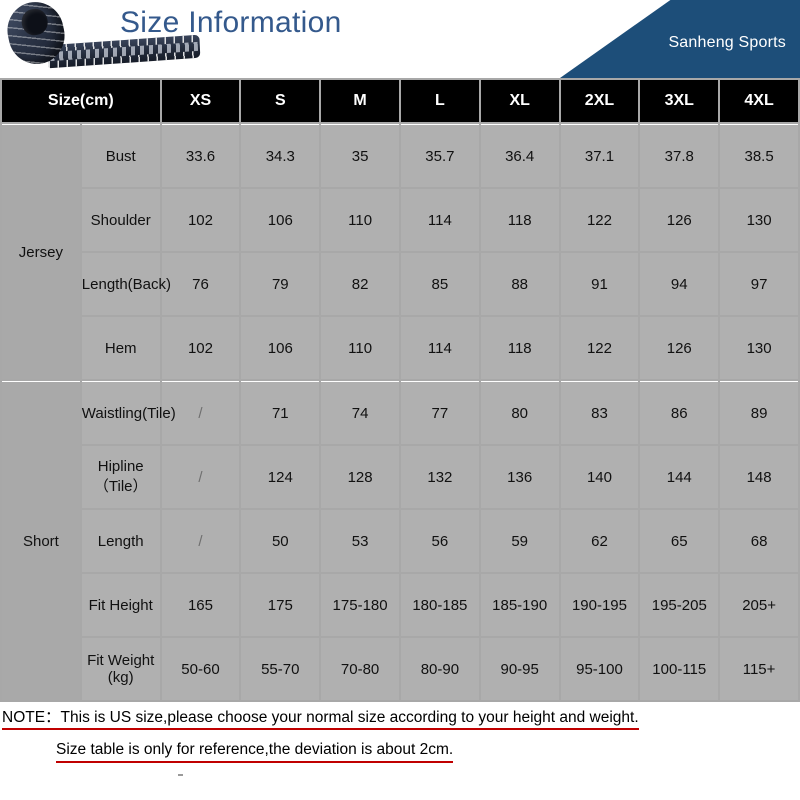 The image size is (800, 800). What do you see at coordinates (679, 541) in the screenshot?
I see `measurement-cell: 65` at bounding box center [679, 541].